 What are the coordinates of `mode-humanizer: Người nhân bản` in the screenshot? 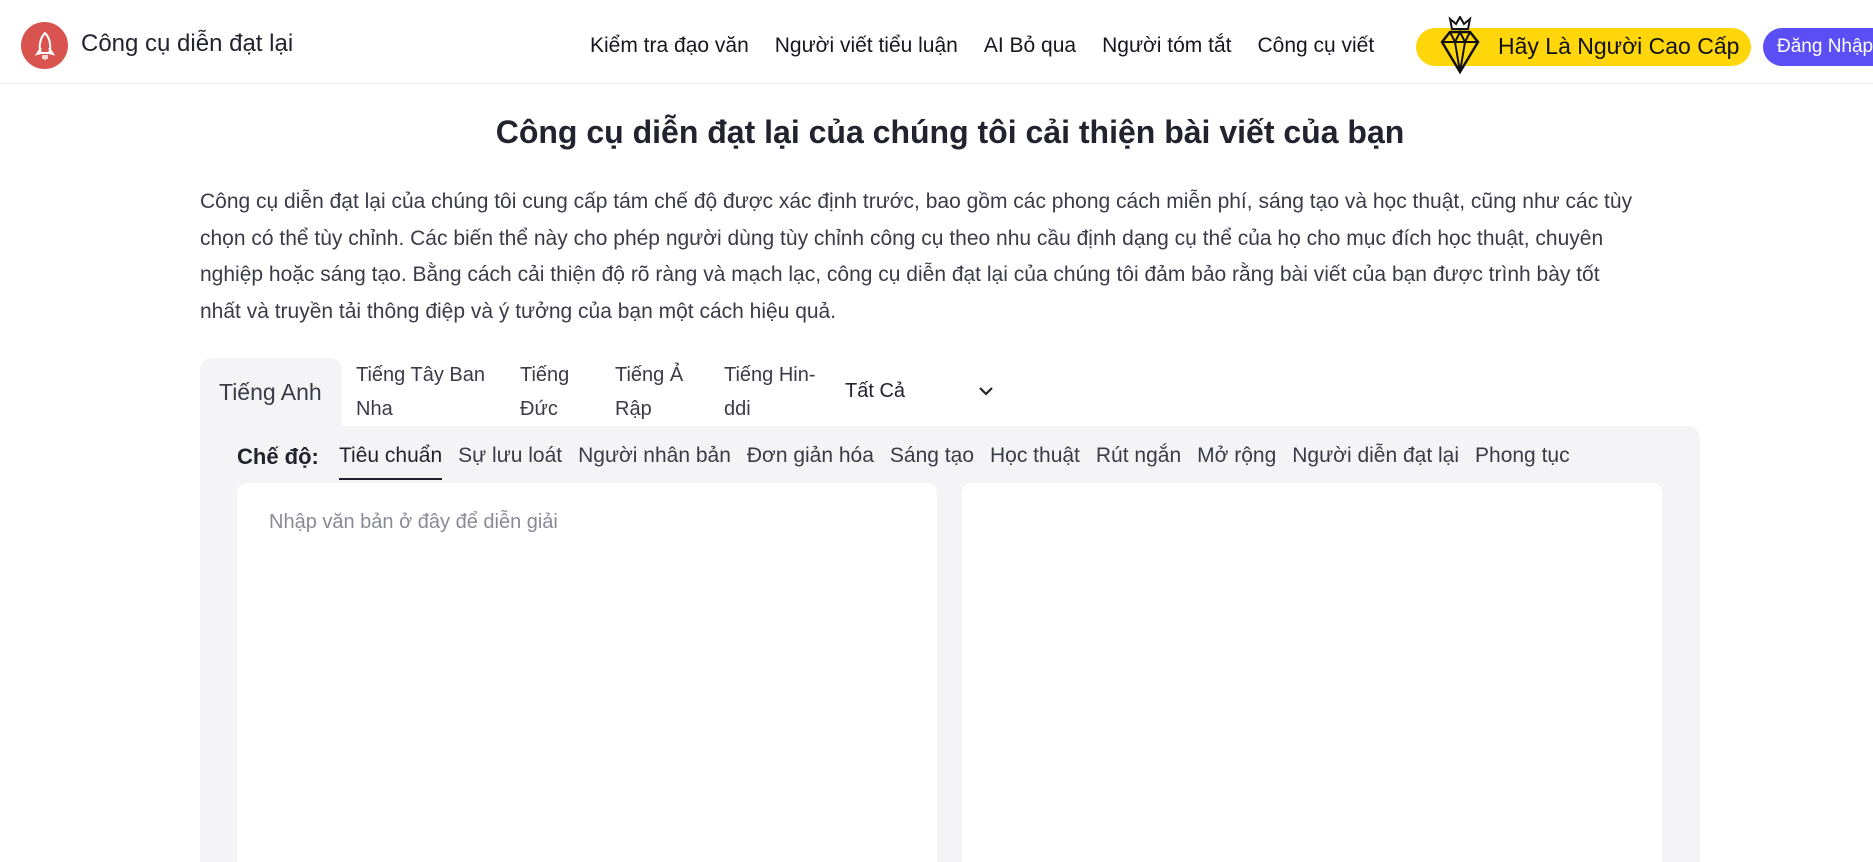 It's located at (654, 462).